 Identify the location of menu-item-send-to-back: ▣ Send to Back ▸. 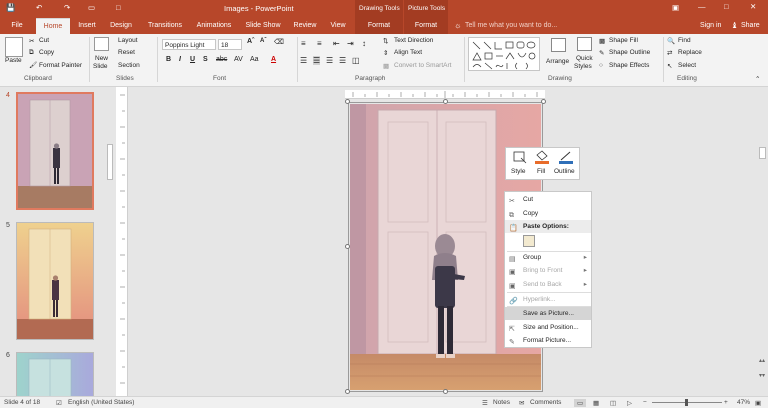
(548, 284).